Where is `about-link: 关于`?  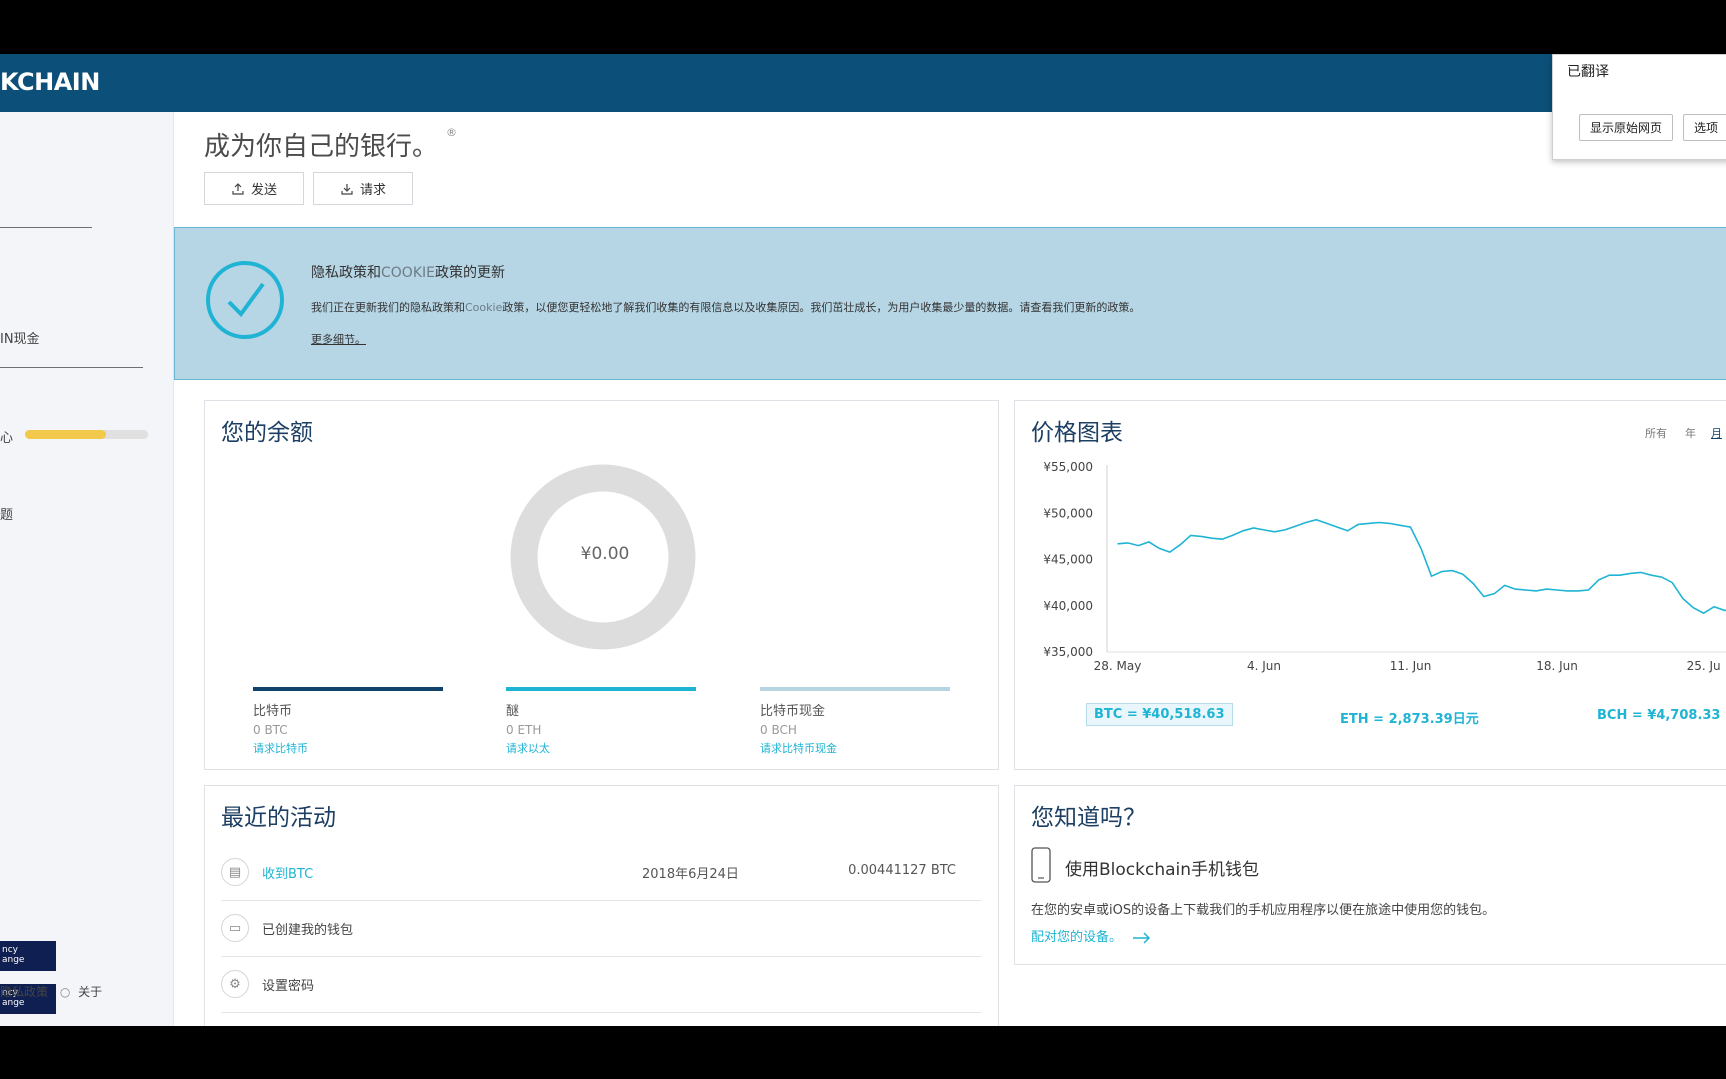 about-link: 关于 is located at coordinates (90, 992).